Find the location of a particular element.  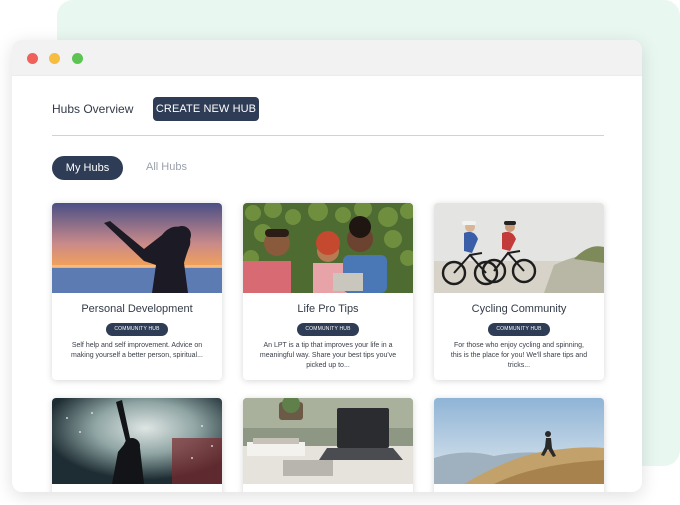

tab-all-hubs: All Hubs is located at coordinates (166, 167).